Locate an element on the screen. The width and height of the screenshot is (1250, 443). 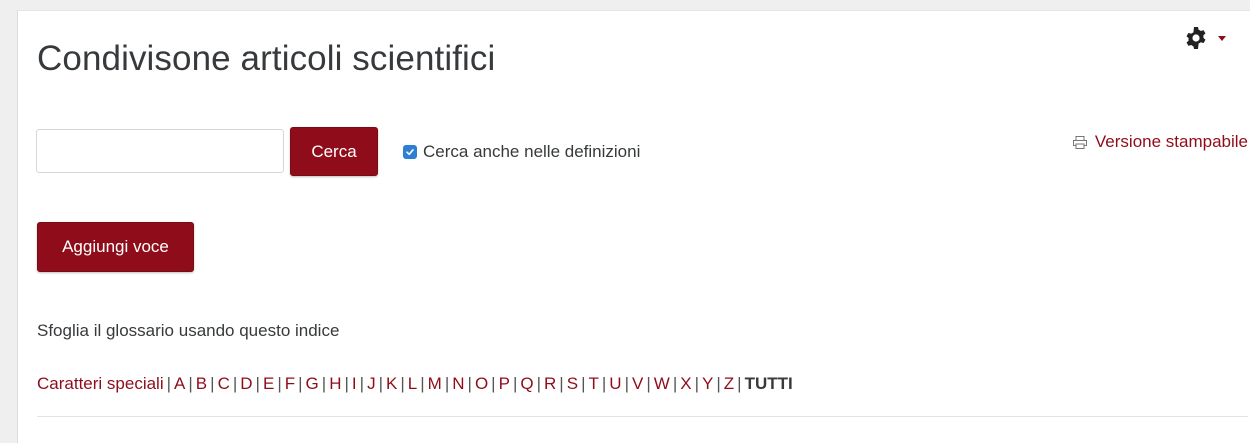
index-link-e: E is located at coordinates (268, 384).